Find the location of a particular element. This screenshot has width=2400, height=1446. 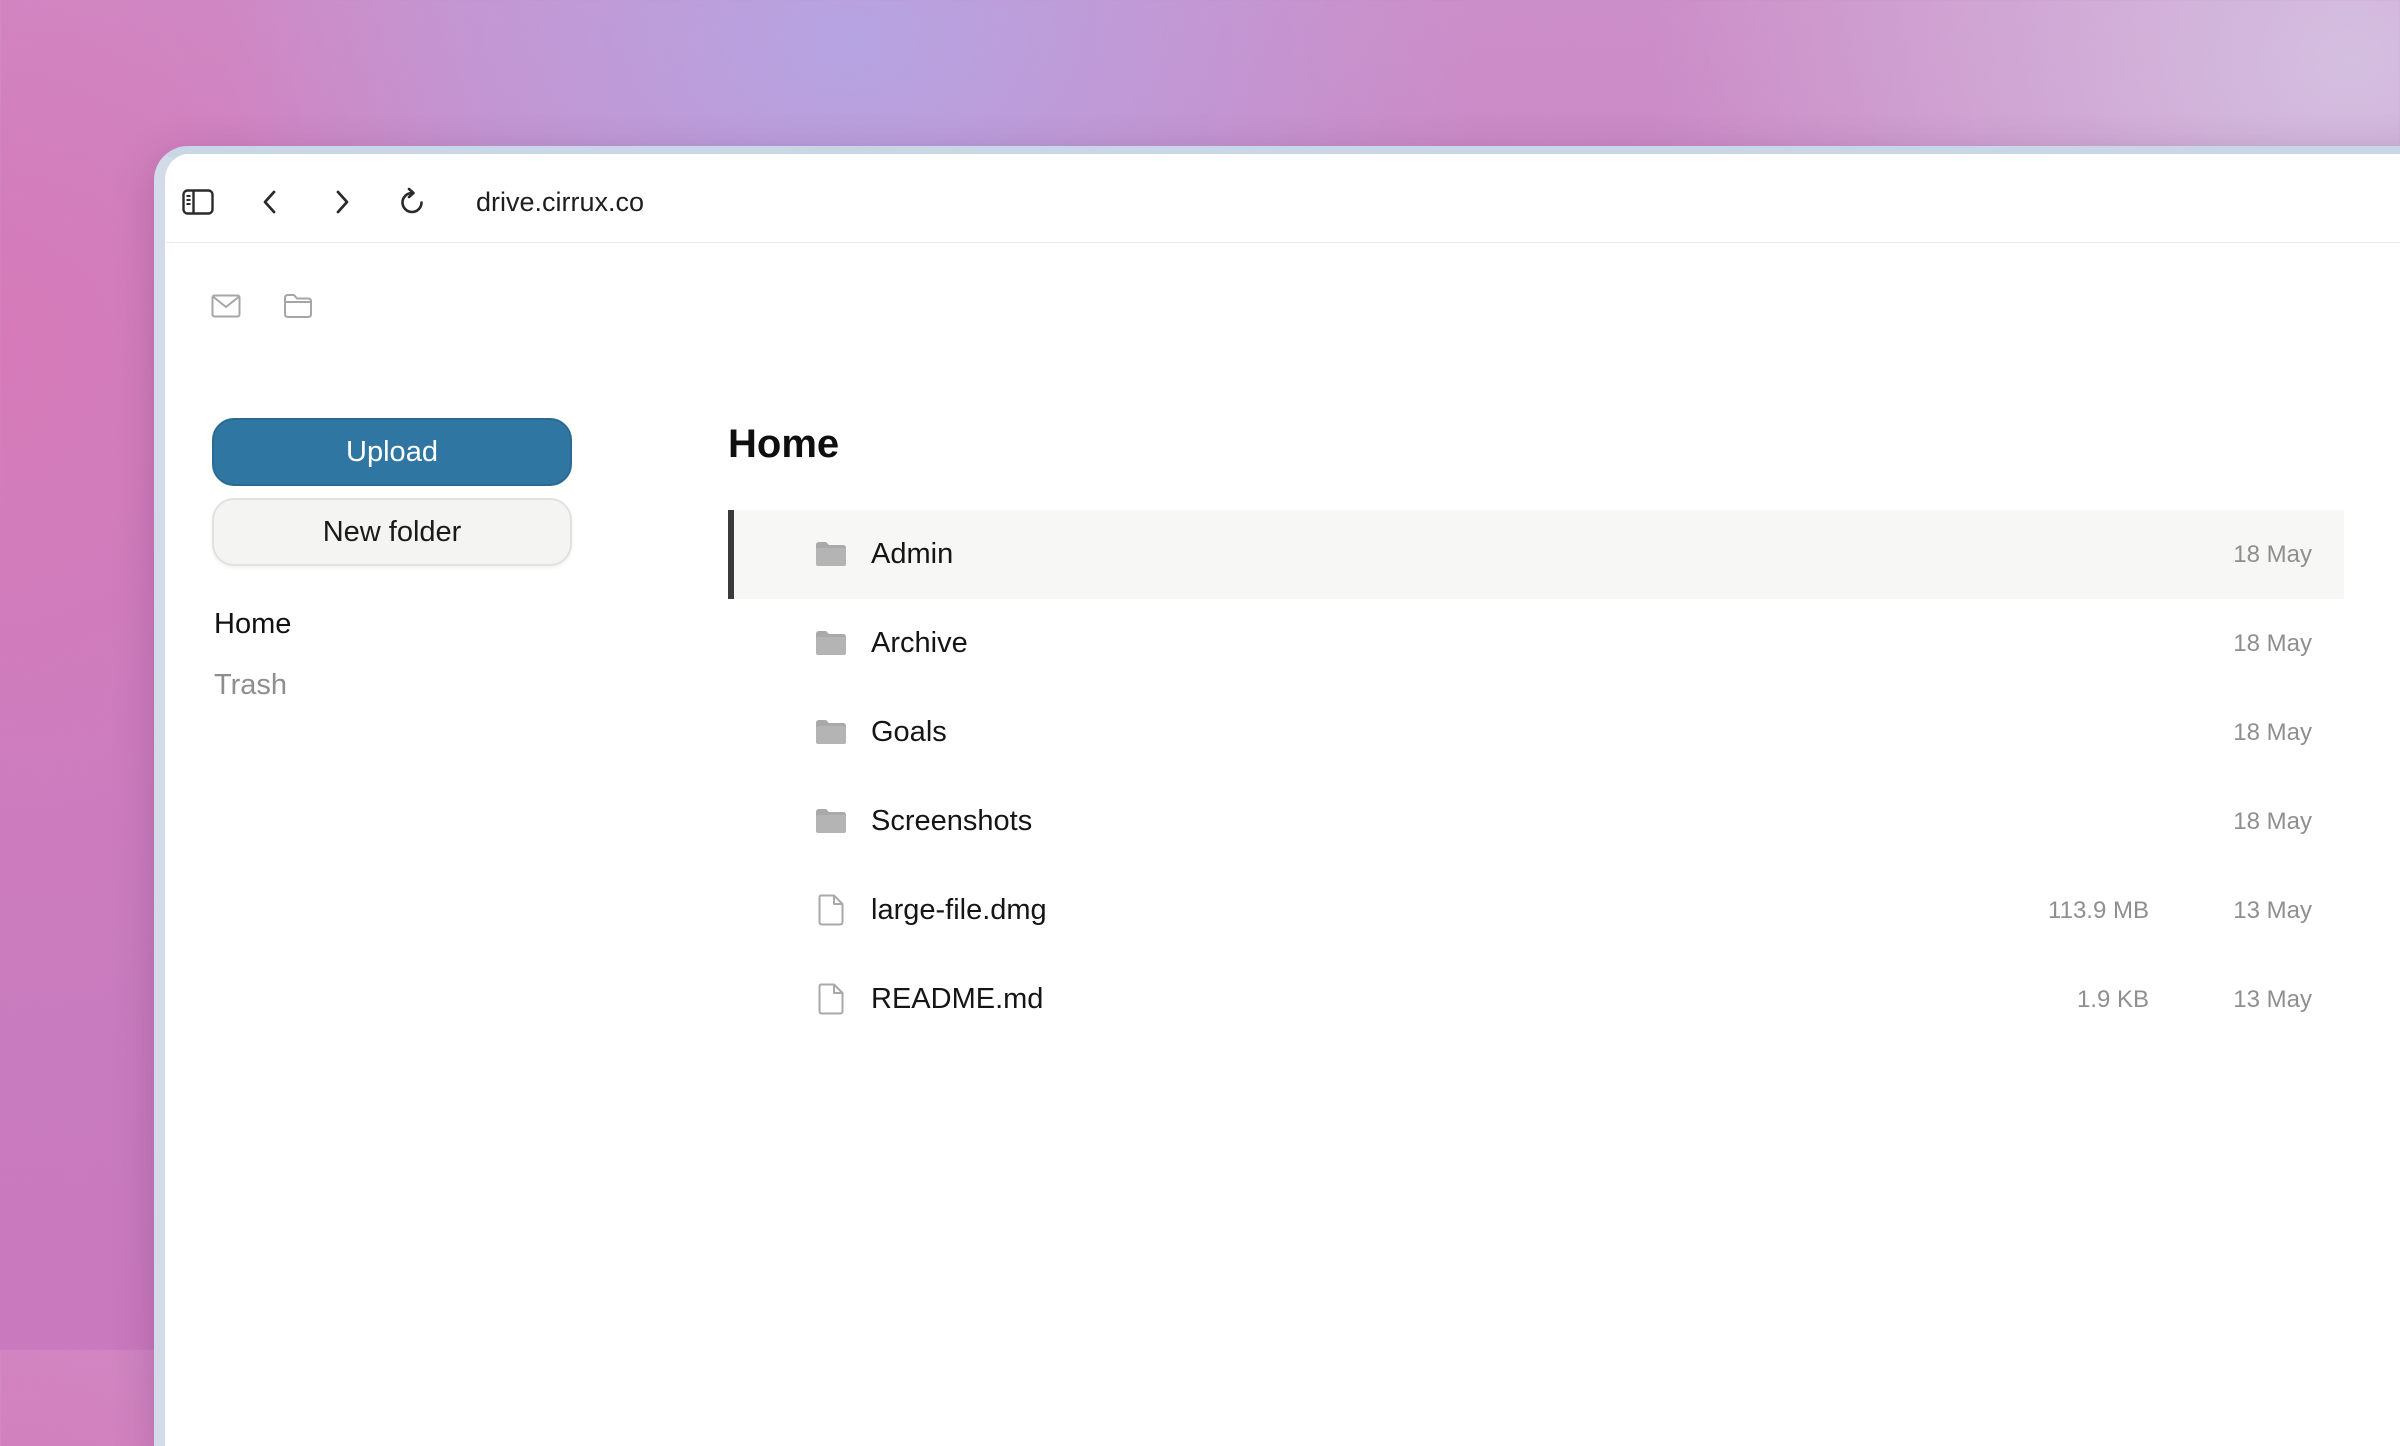

folder-outline-icon is located at coordinates (298, 306).